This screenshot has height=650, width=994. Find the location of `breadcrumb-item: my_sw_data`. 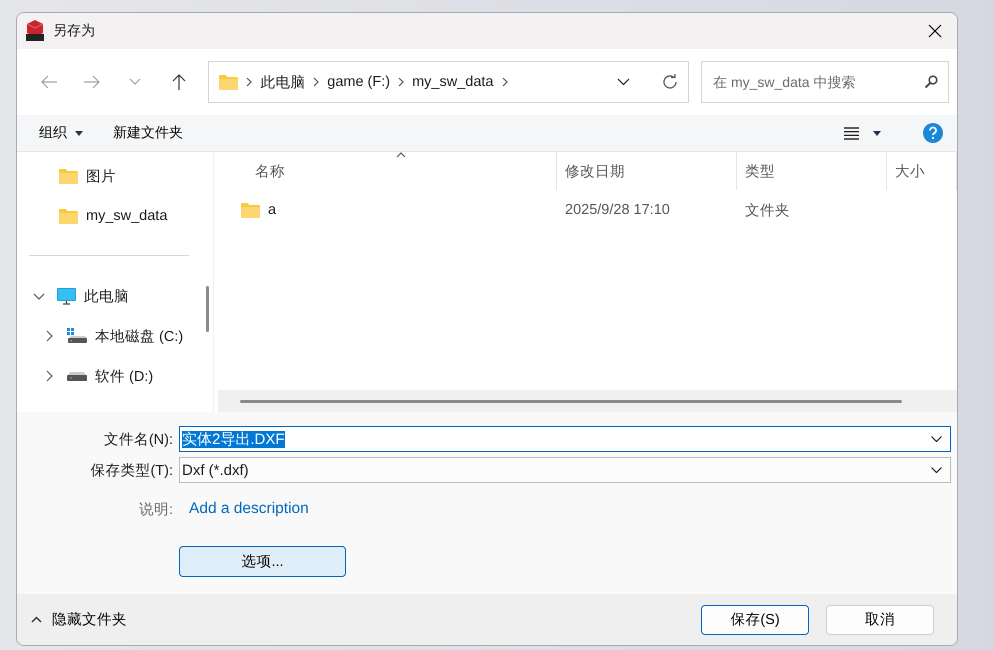

breadcrumb-item: my_sw_data is located at coordinates (453, 82).